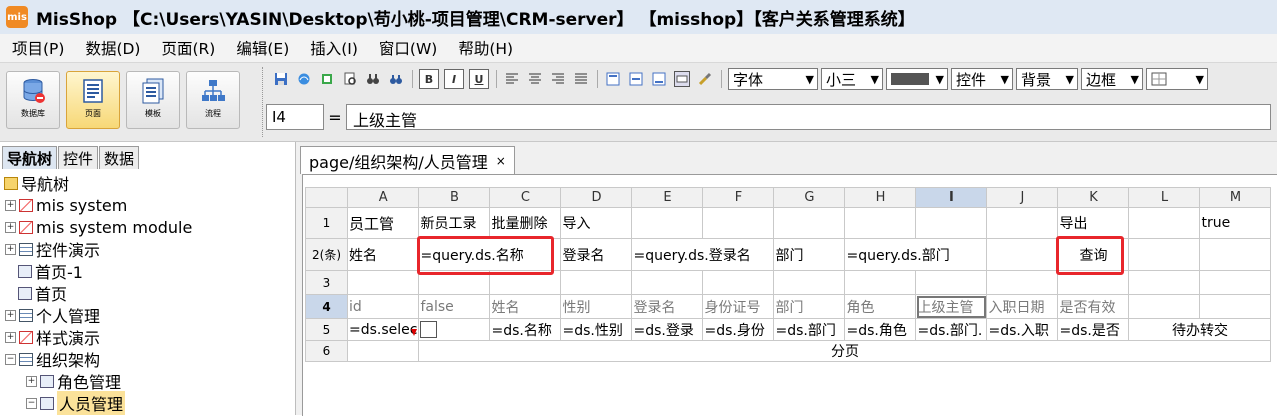 Image resolution: width=1277 pixels, height=416 pixels. I want to click on cell-j2, so click(1022, 254).